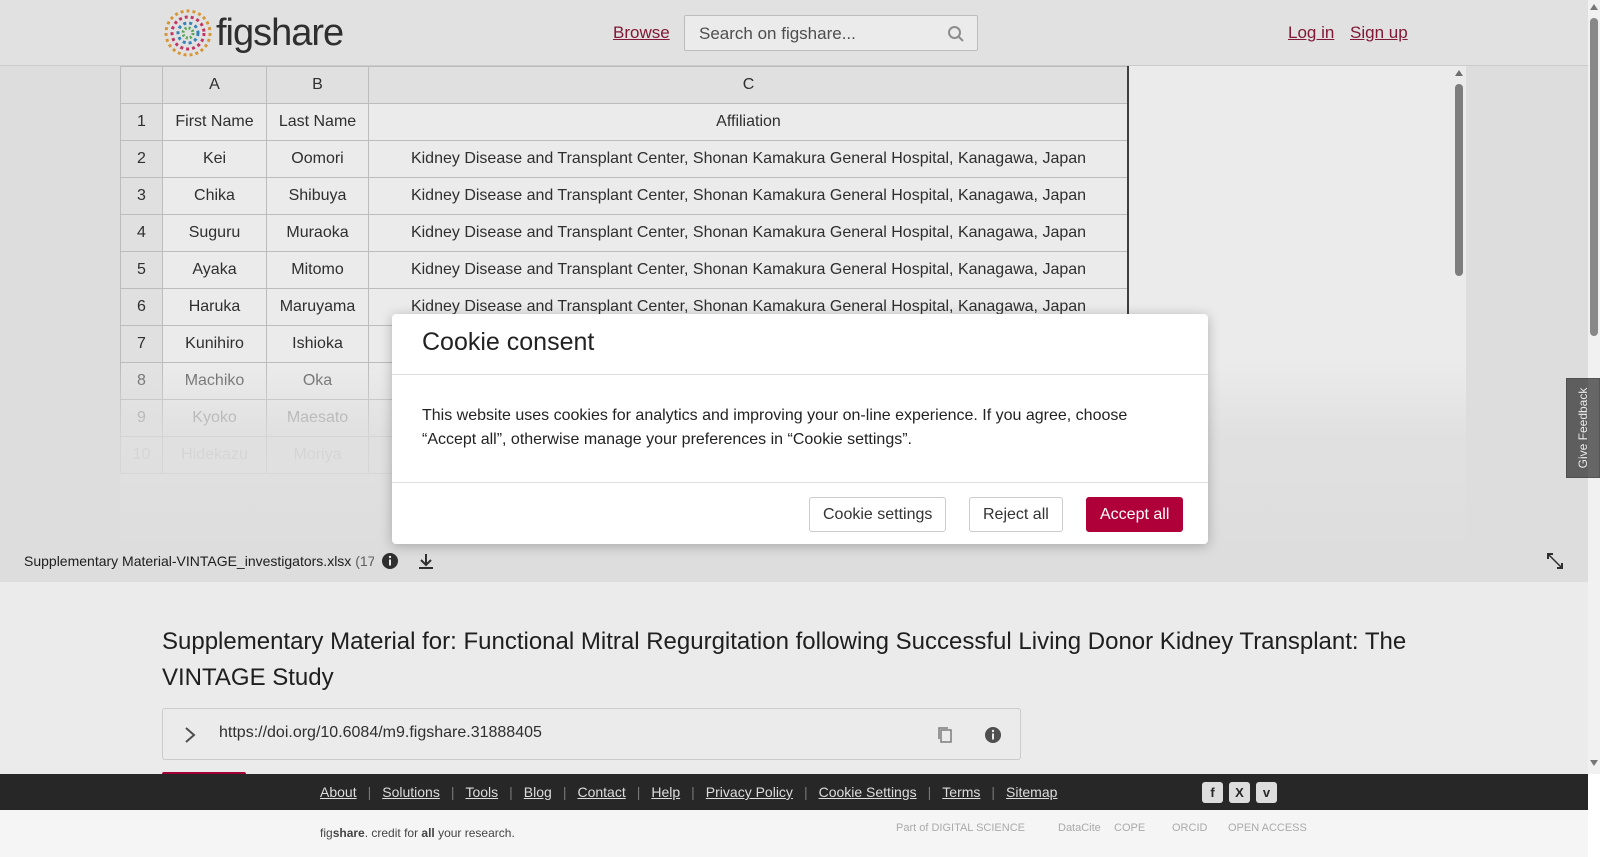 This screenshot has height=857, width=1600. What do you see at coordinates (393, 833) in the screenshot?
I see `tagline-mid: . credit for` at bounding box center [393, 833].